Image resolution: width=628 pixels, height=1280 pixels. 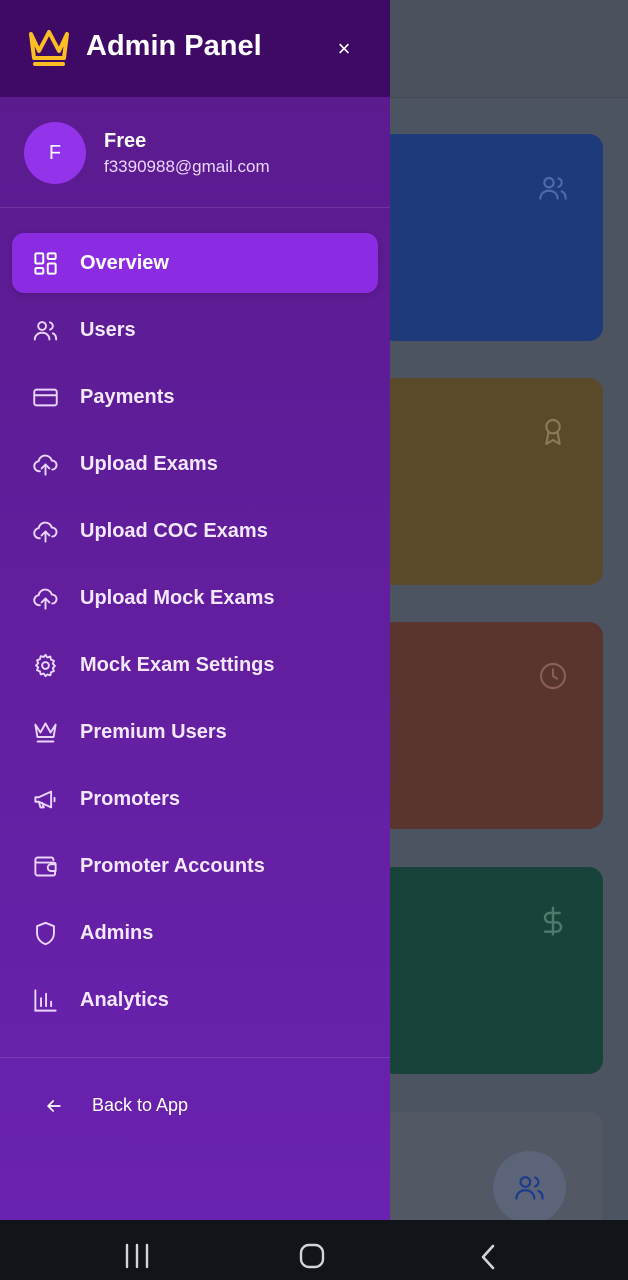 What do you see at coordinates (195, 1000) in the screenshot?
I see `nav-item-analytics: Analytics` at bounding box center [195, 1000].